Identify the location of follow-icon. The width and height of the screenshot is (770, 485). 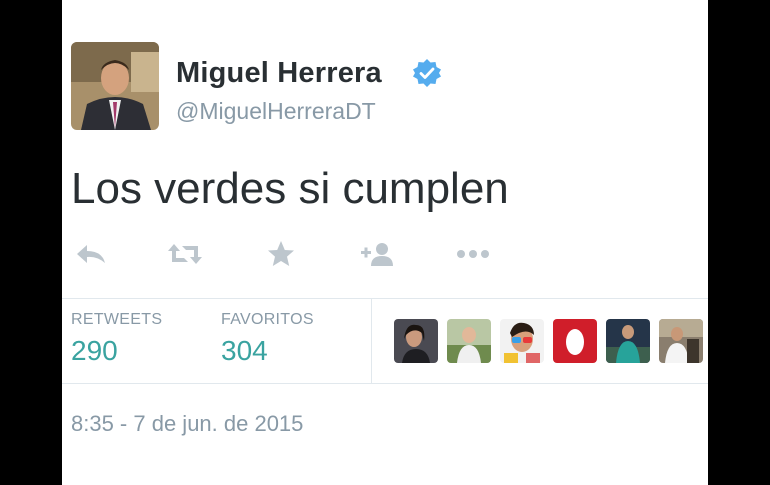
(377, 254).